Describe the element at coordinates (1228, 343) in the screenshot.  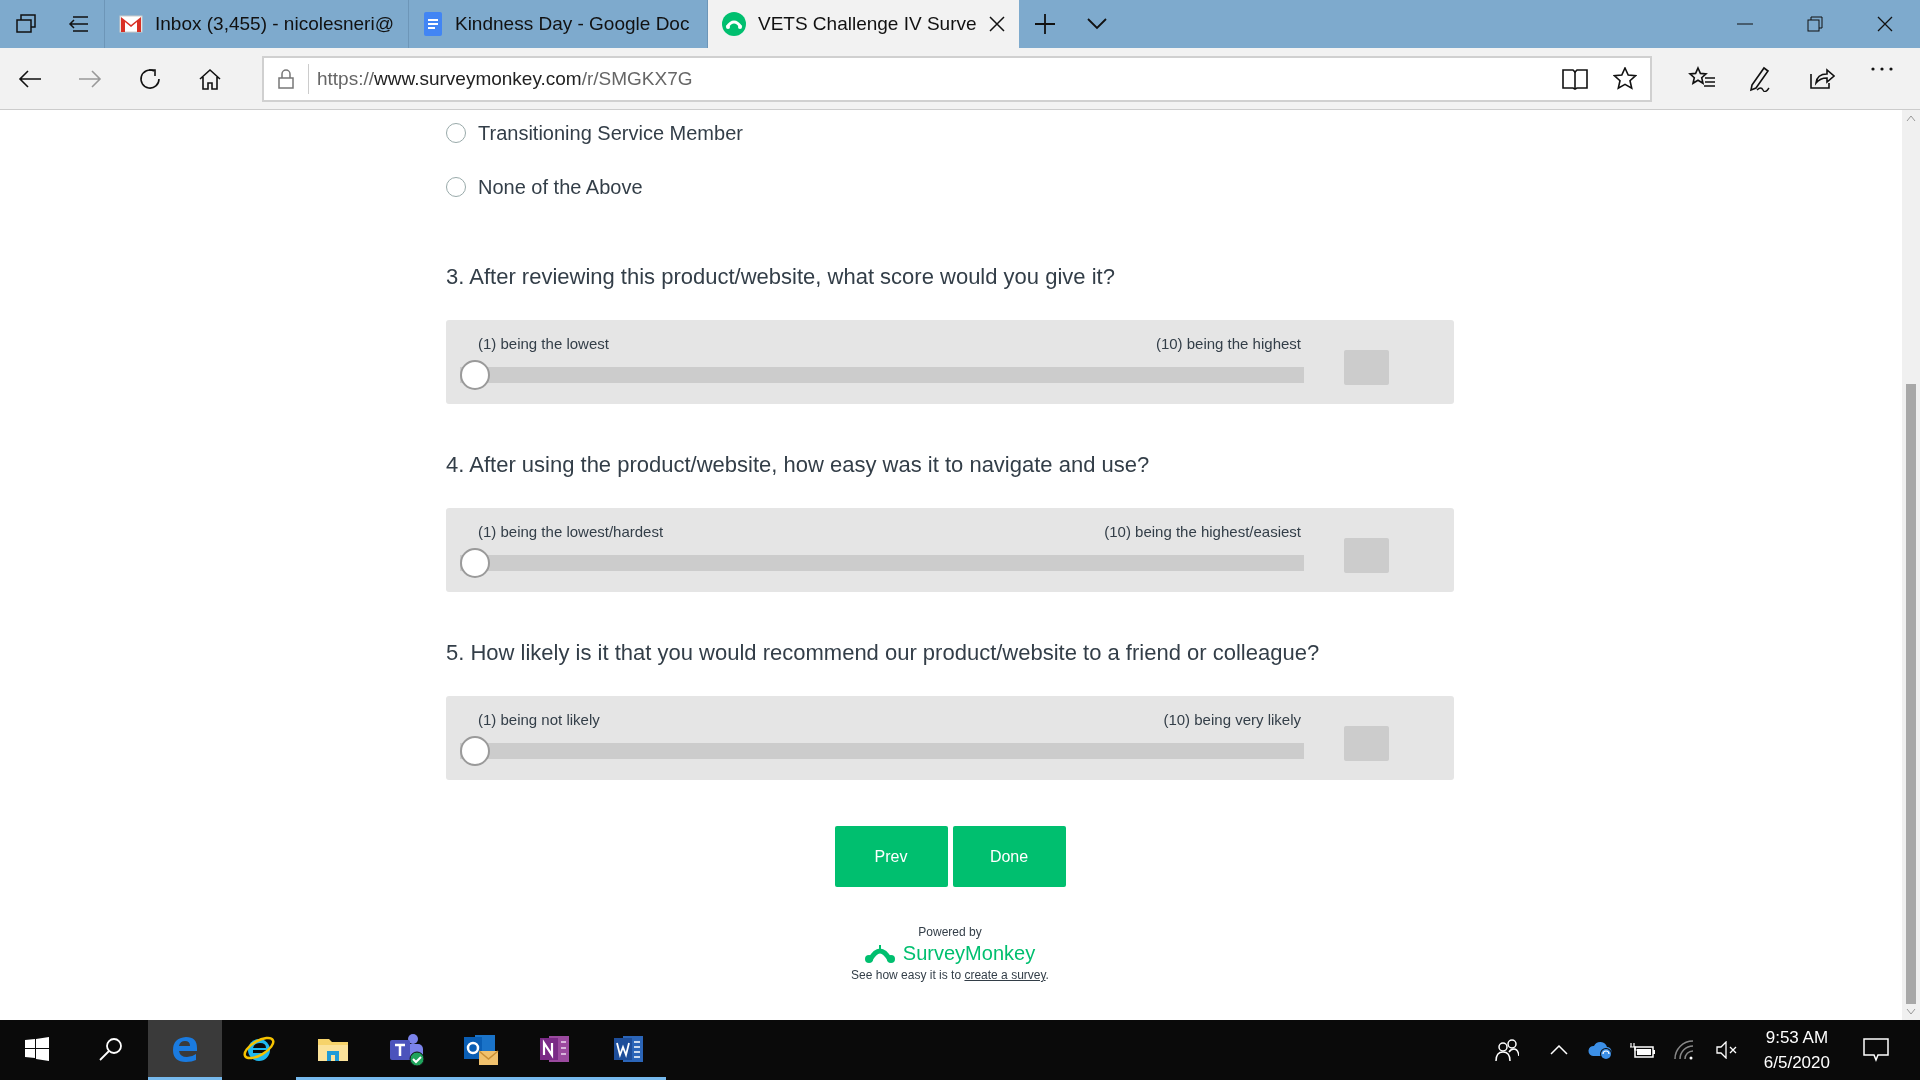
I see `high-label: (10) being the highest` at that location.